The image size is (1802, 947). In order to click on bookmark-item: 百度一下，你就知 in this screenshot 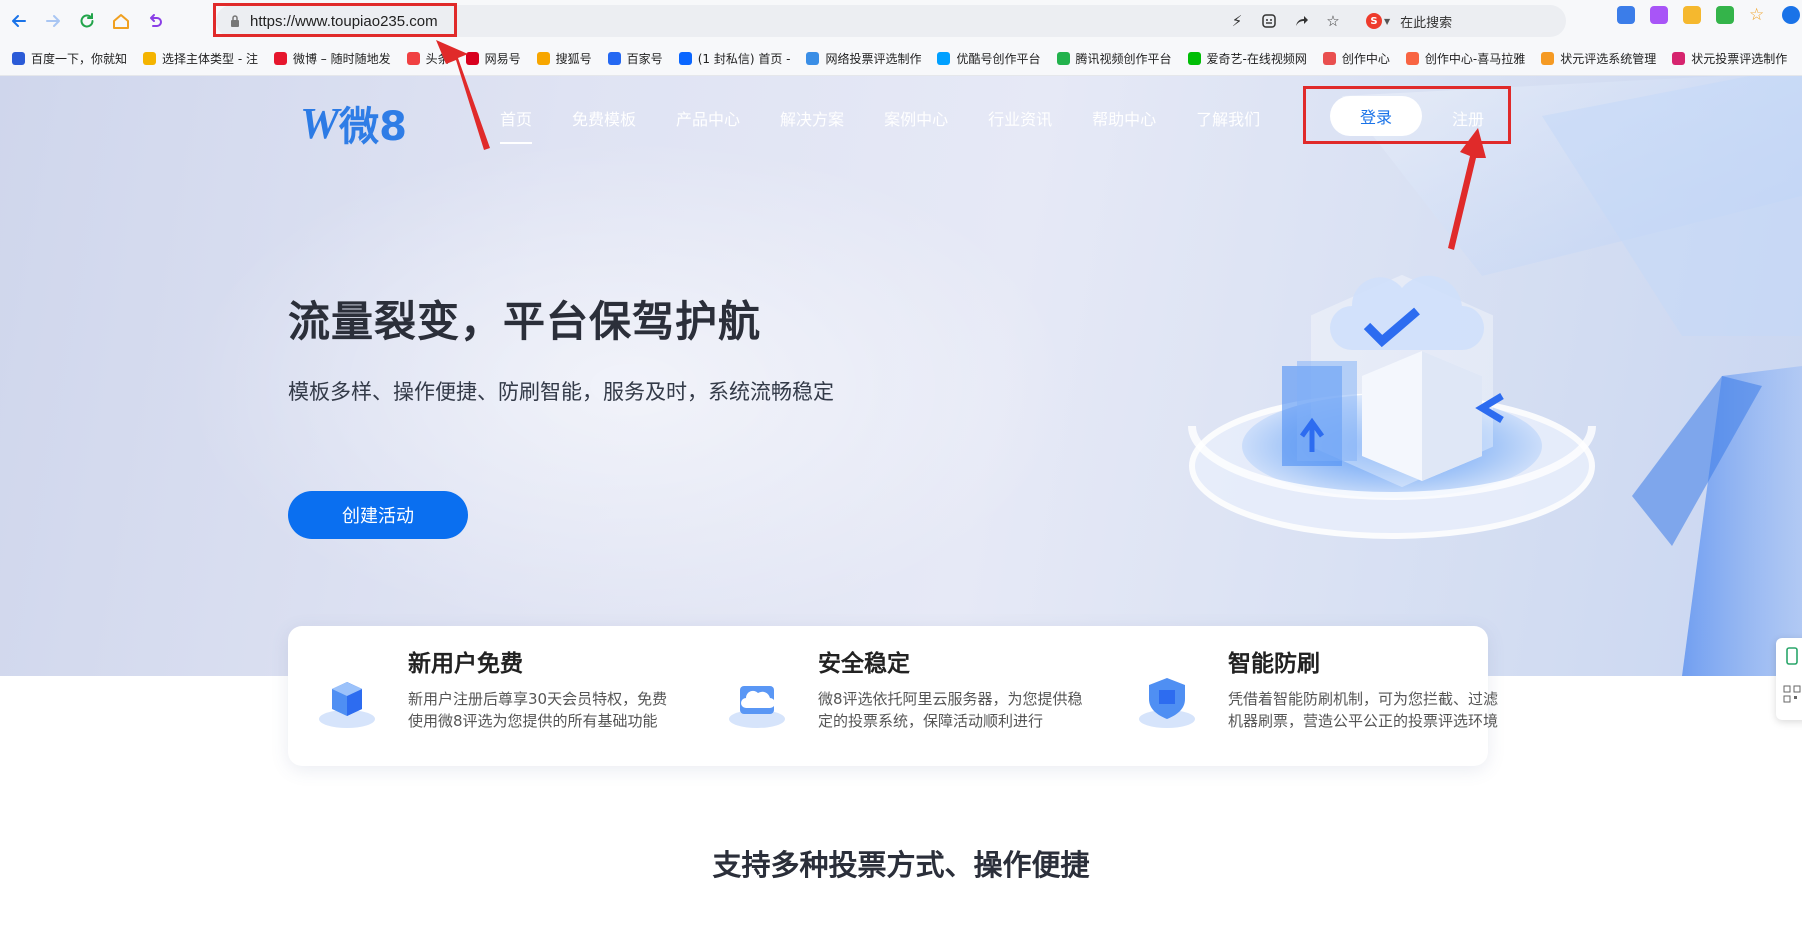, I will do `click(69, 58)`.